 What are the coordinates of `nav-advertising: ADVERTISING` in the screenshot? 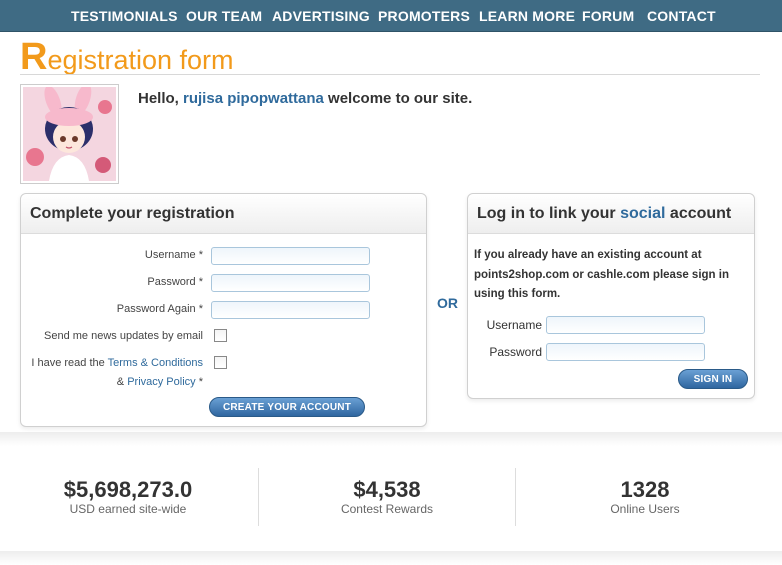 It's located at (321, 16).